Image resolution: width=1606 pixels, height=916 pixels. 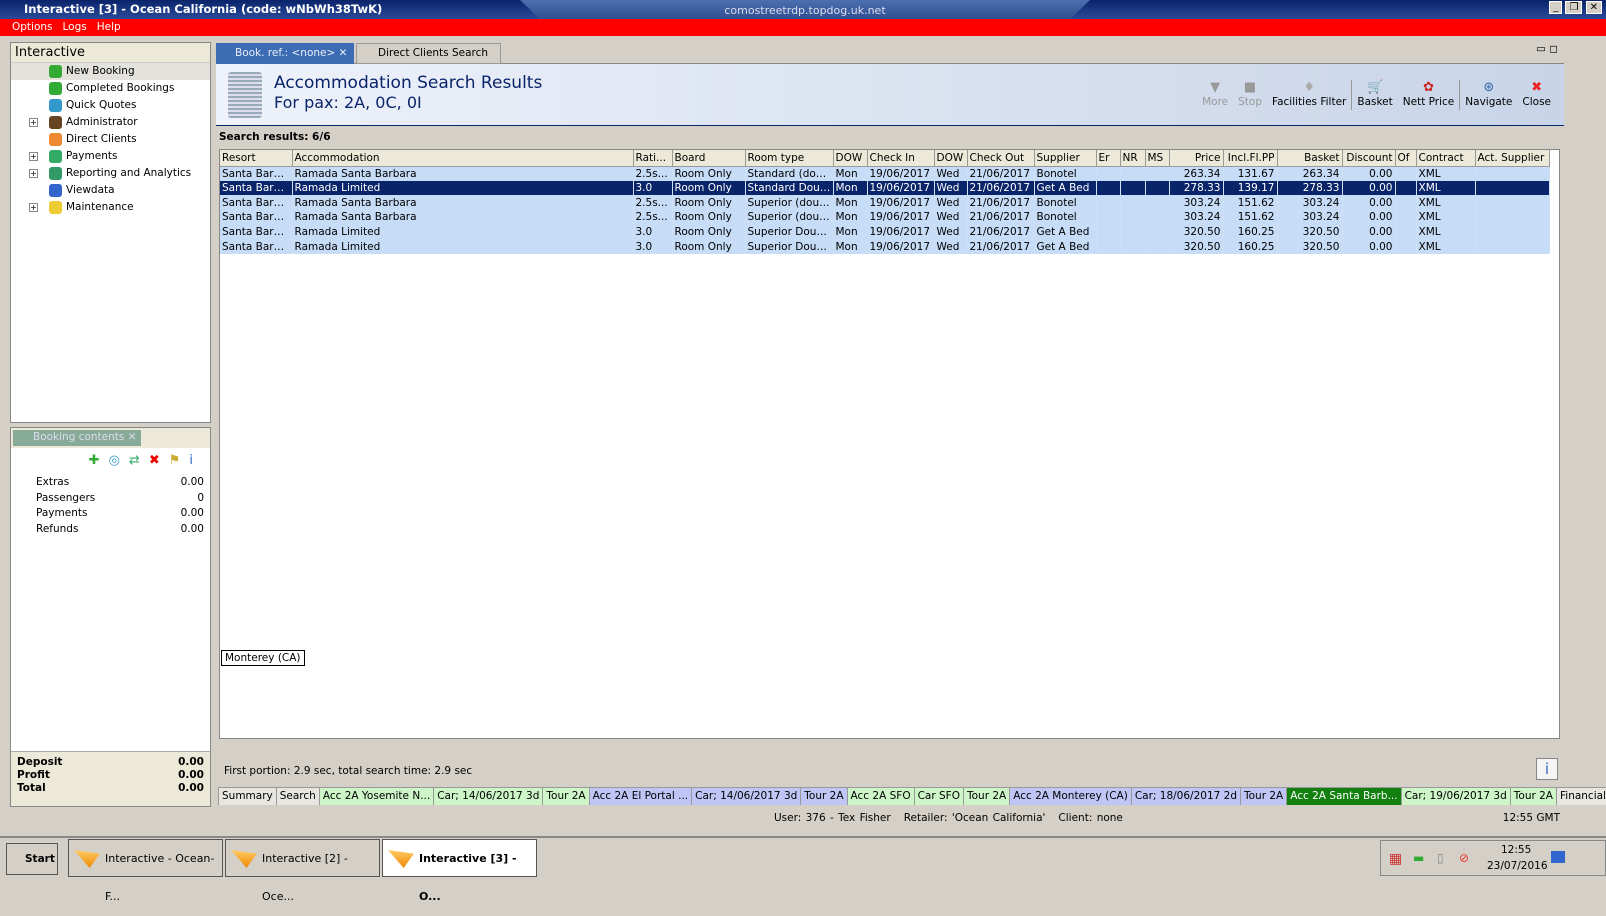 What do you see at coordinates (1418, 858) in the screenshot?
I see `tray-icon-network: ▬` at bounding box center [1418, 858].